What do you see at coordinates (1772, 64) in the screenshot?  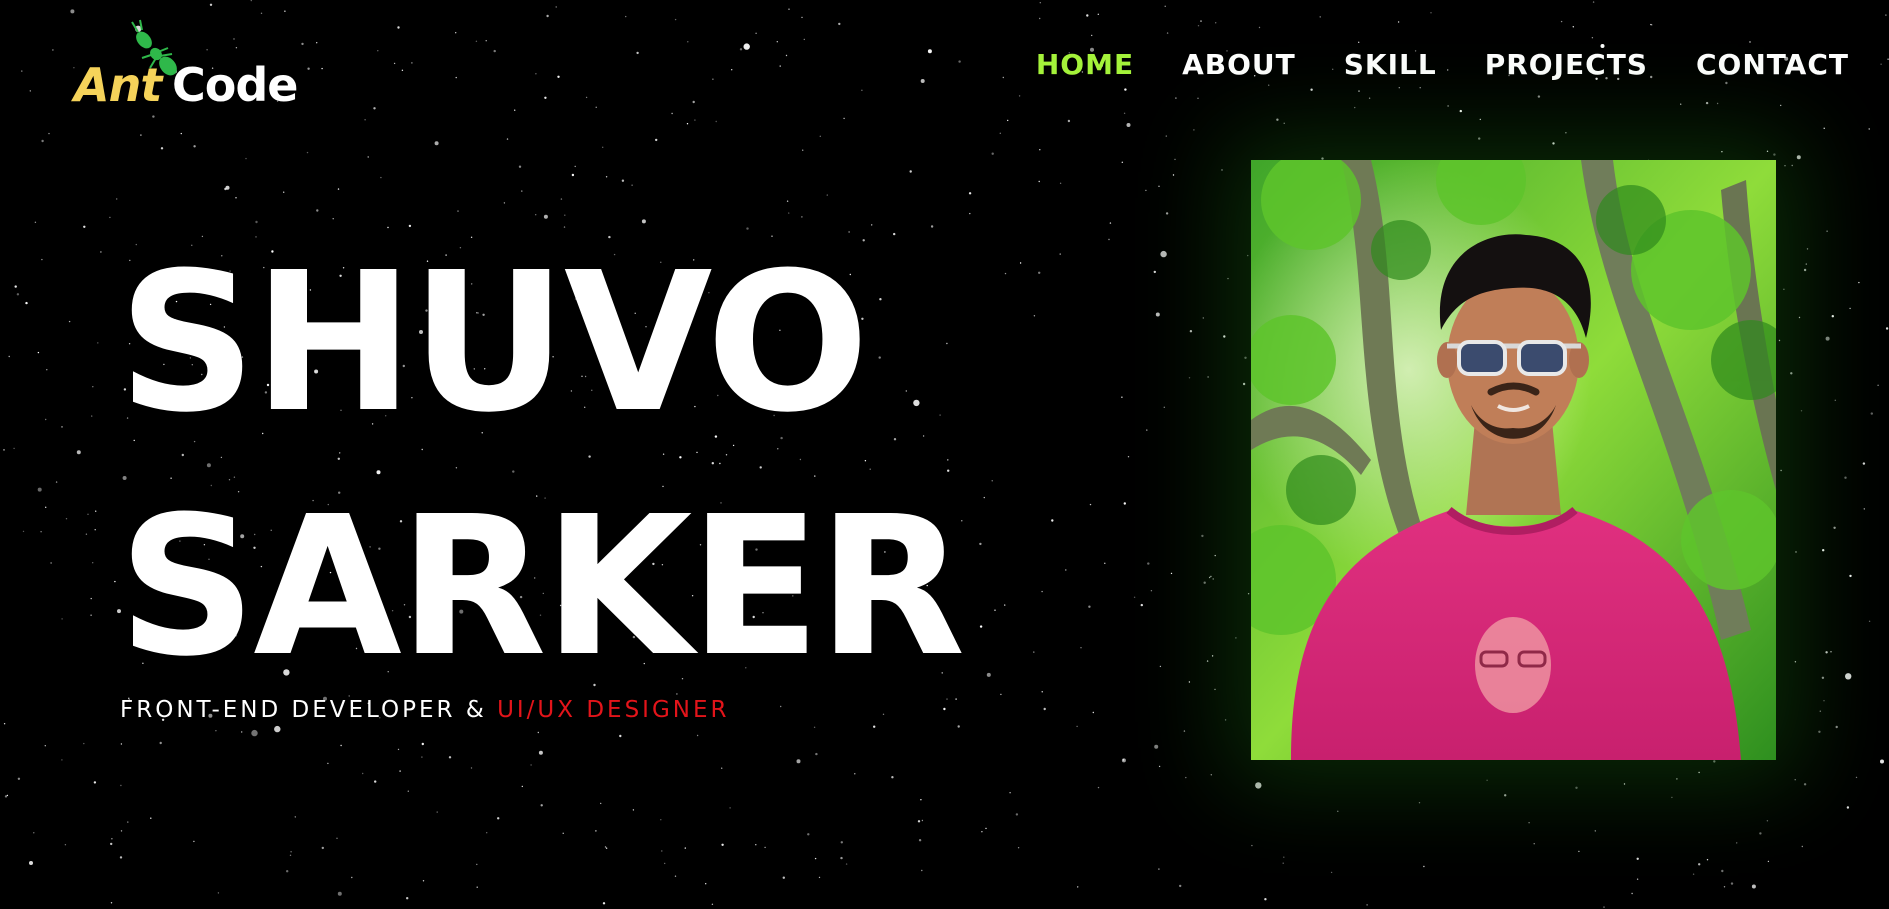 I see `nav-contact: CONTACT` at bounding box center [1772, 64].